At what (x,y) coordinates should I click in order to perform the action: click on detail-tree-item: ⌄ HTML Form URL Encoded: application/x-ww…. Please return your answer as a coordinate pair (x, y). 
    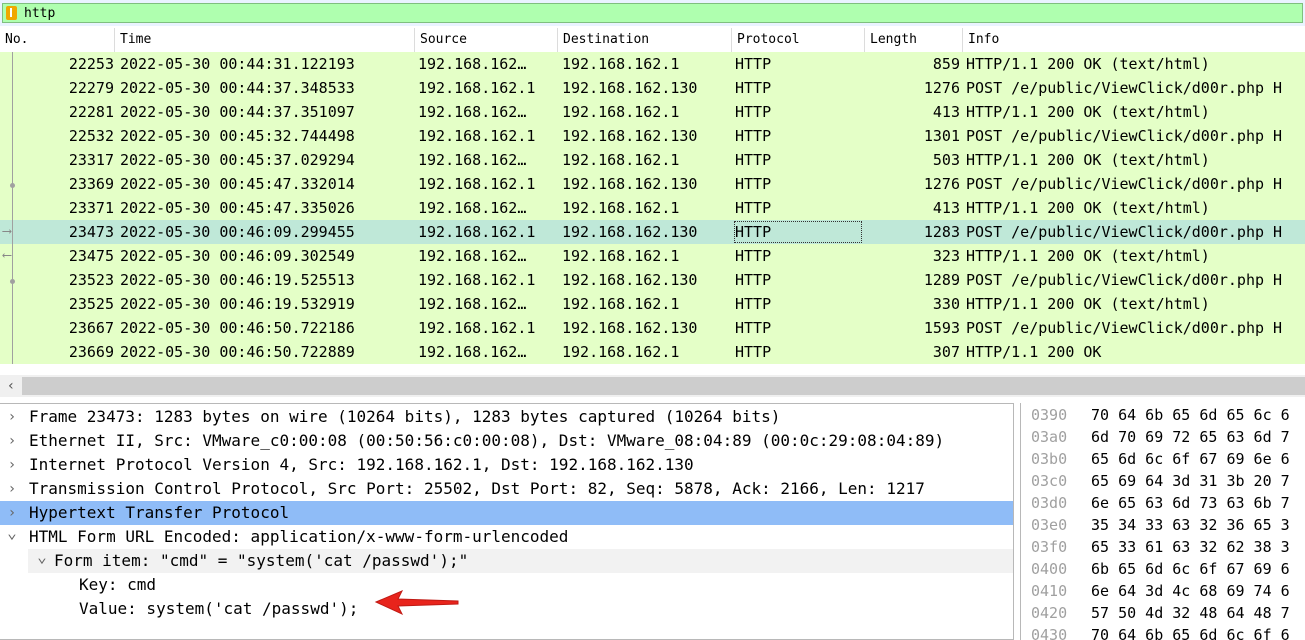
    Looking at the image, I should click on (506, 536).